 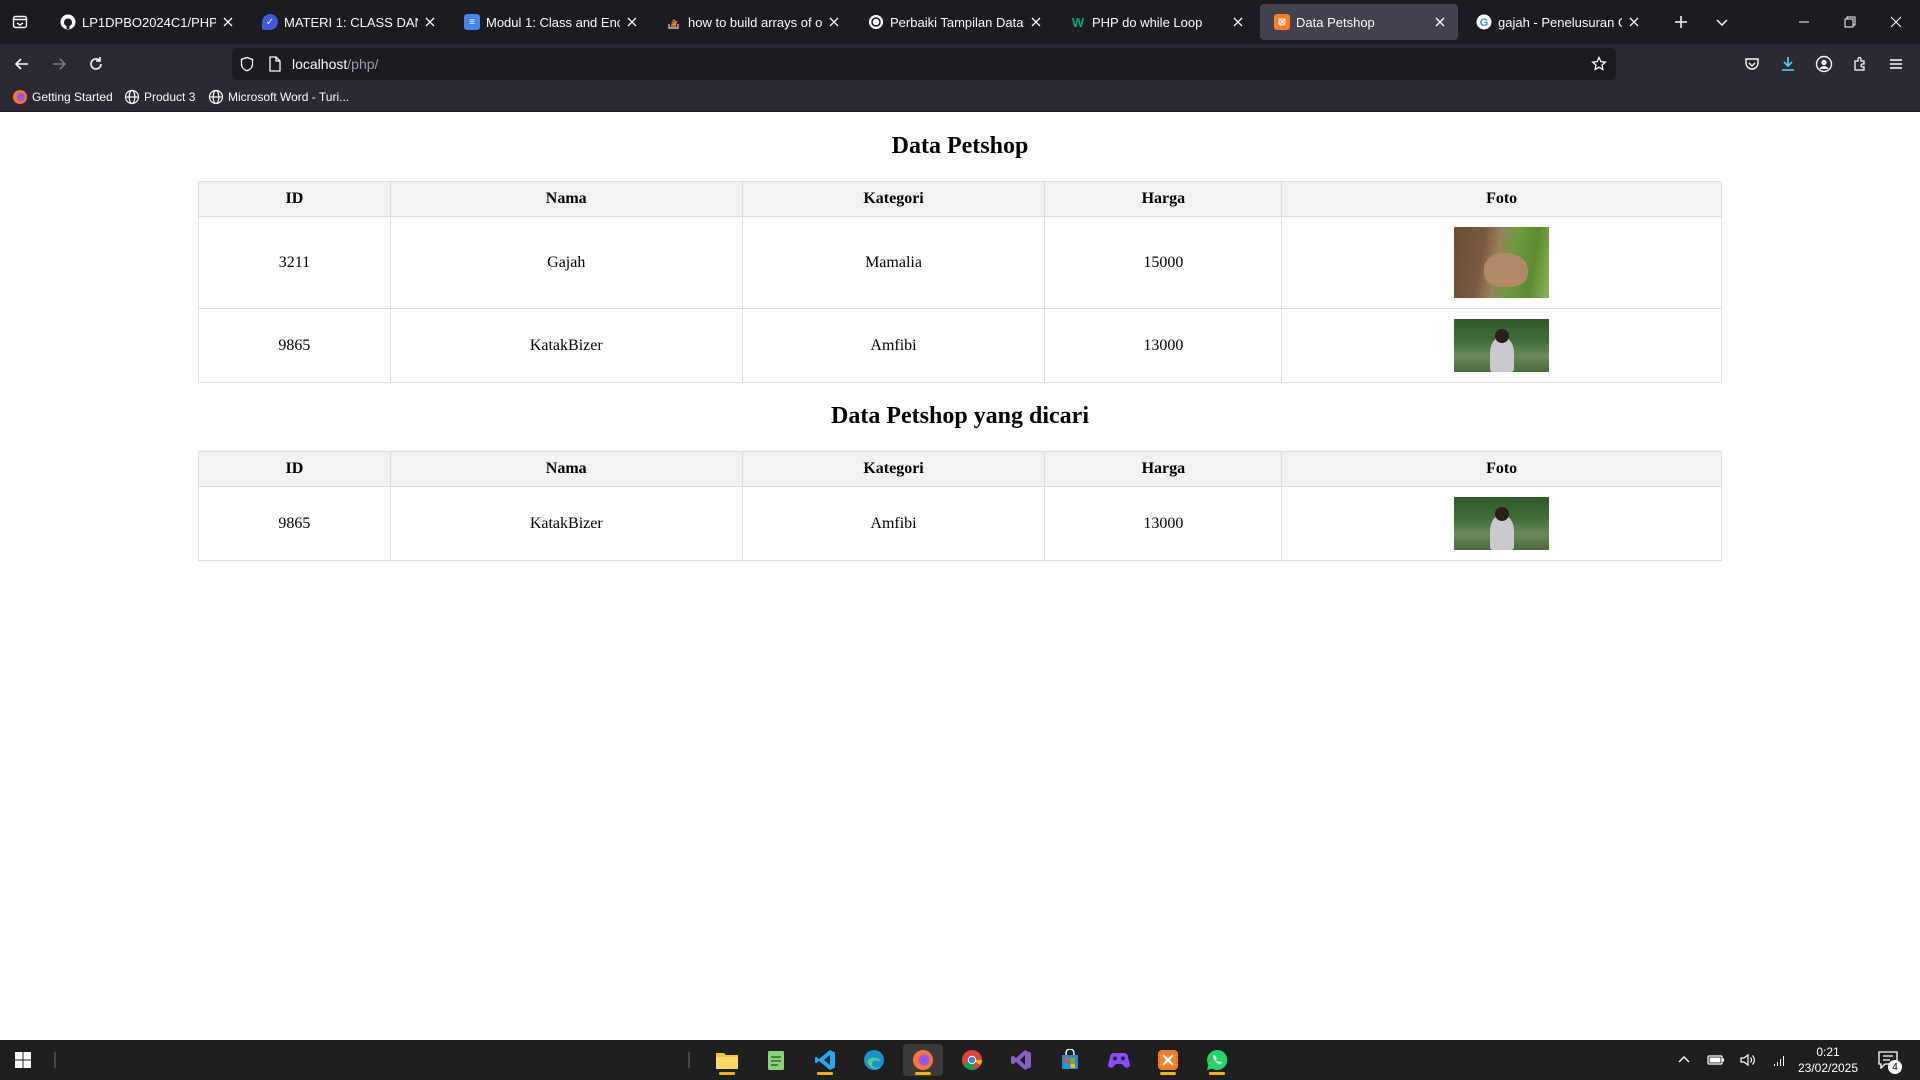 What do you see at coordinates (351, 22) in the screenshot?
I see `tab-title: MATERI 1: CLASS DAN ENC` at bounding box center [351, 22].